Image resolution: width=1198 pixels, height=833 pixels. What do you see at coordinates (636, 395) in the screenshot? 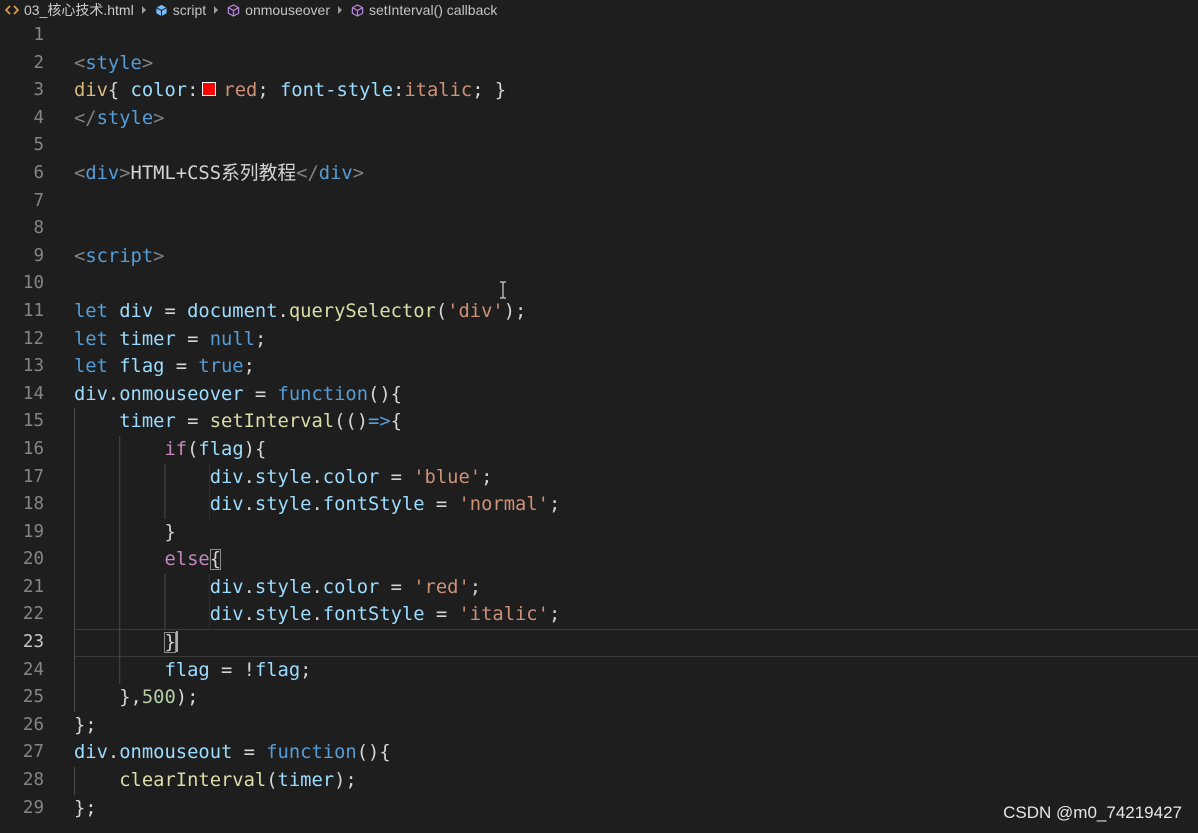
I see `code-content: div.onmouseover = function(){` at bounding box center [636, 395].